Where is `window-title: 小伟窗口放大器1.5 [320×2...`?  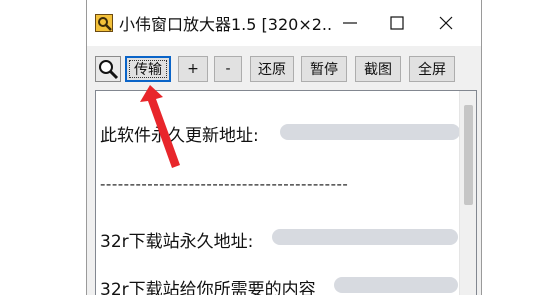 window-title: 小伟窗口放大器1.5 [320×2... is located at coordinates (225, 24).